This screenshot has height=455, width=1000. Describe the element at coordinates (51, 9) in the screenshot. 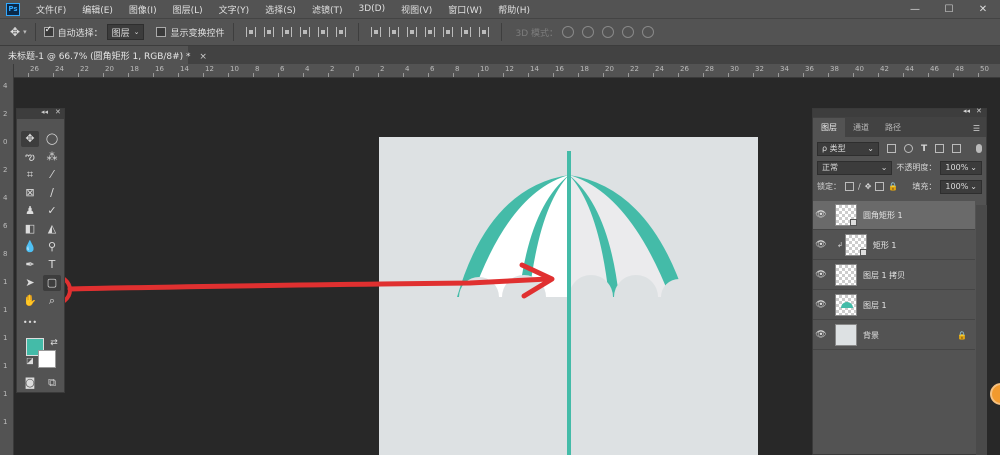

I see `menu-file: 文件(F)` at that location.